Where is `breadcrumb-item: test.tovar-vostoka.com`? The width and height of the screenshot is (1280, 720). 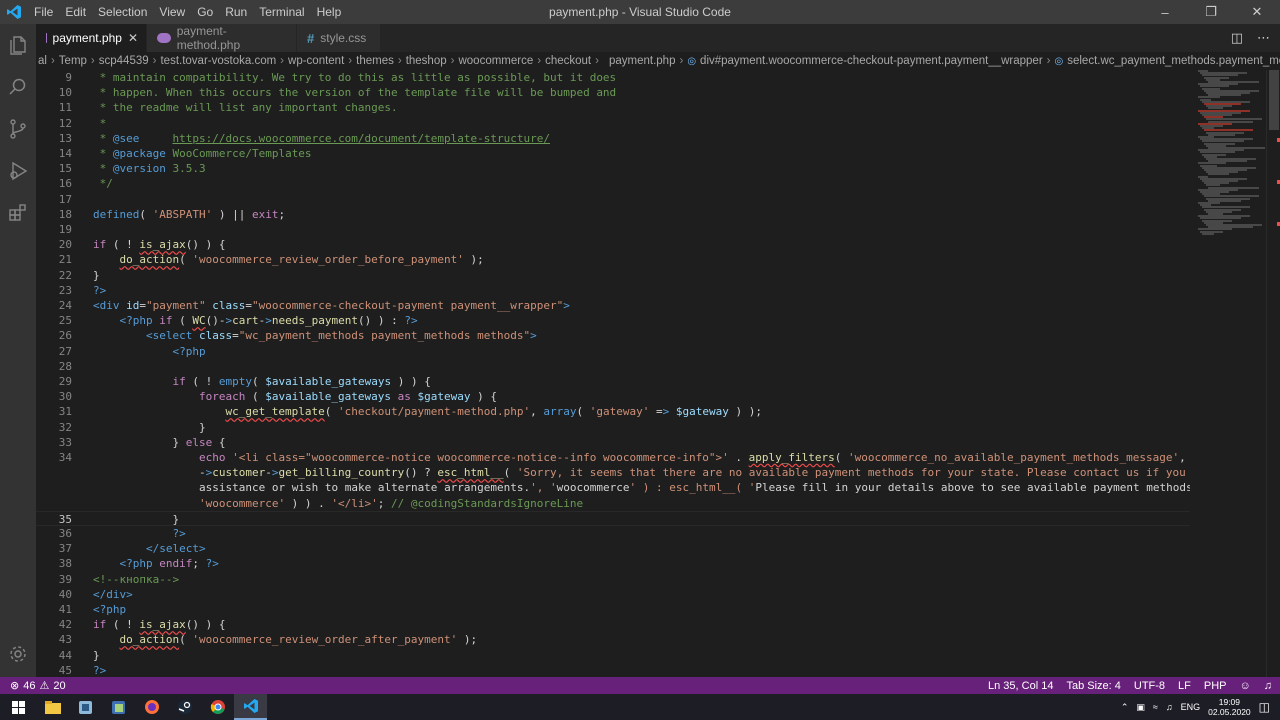
breadcrumb-item: test.tovar-vostoka.com is located at coordinates (218, 61).